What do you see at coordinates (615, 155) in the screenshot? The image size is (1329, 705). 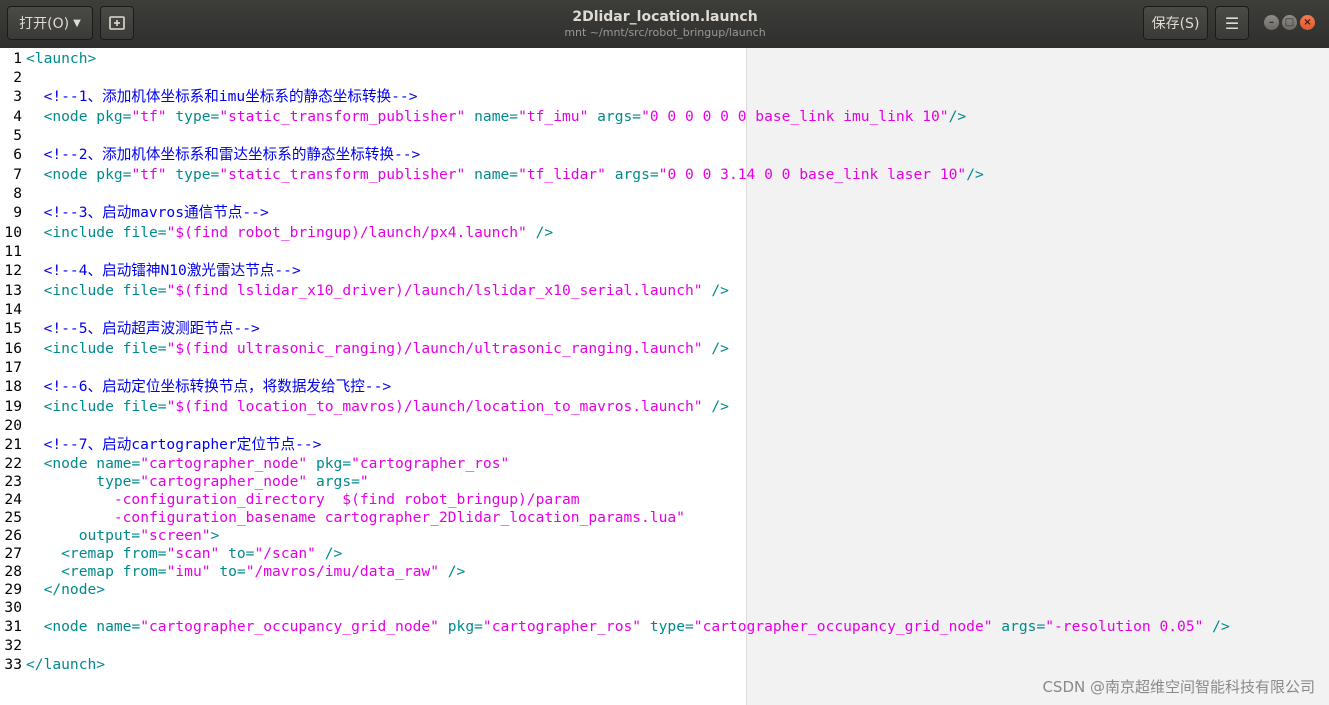 I see `code-line: 6 <!--2、添加机体坐标系和雷达坐标系的静态坐标转换-->` at bounding box center [615, 155].